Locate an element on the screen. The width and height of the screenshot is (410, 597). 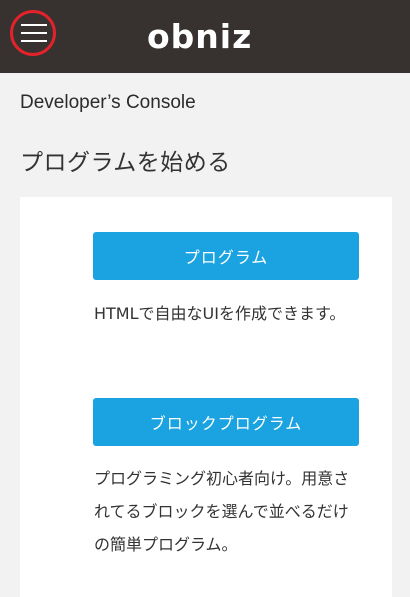
app-header: obniz is located at coordinates (205, 36).